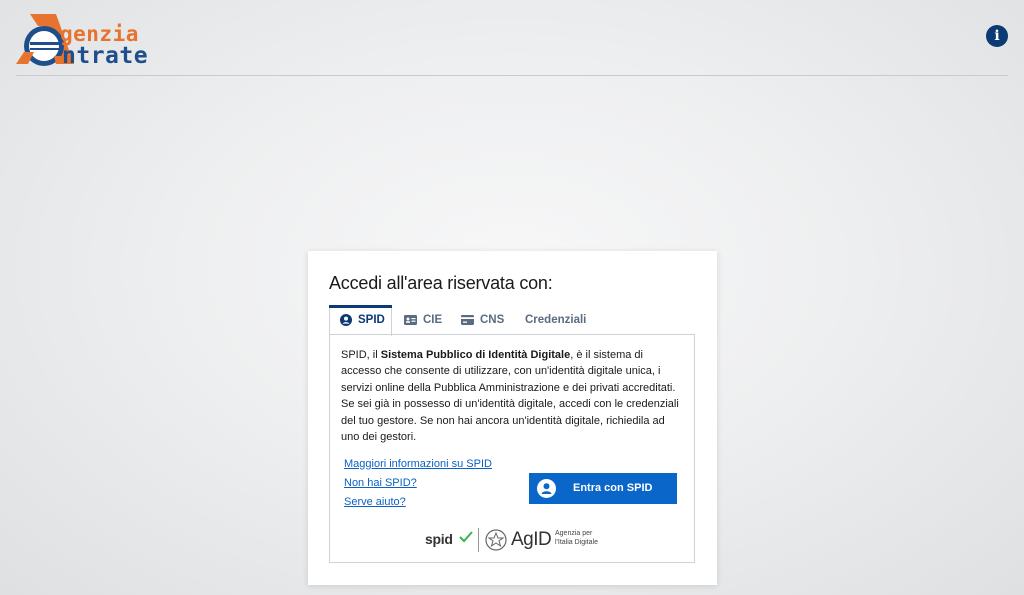  Describe the element at coordinates (512, 38) in the screenshot. I see `header: genzia ntrate i` at that location.